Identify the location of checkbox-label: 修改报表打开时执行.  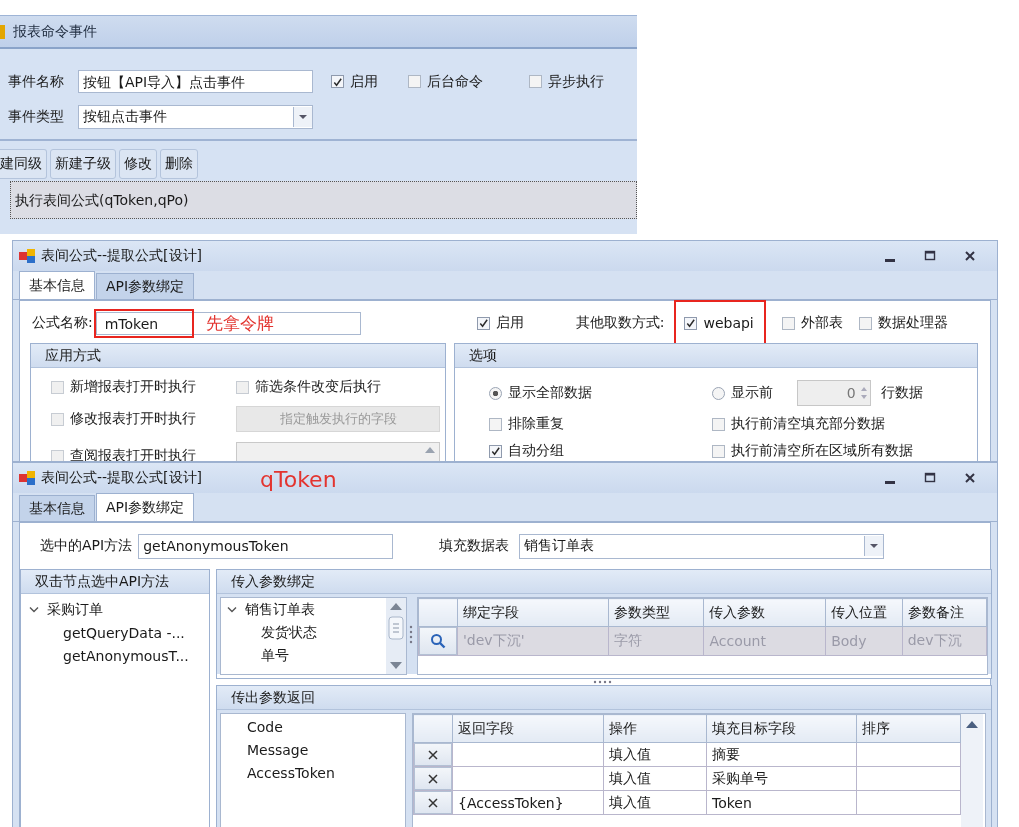
(133, 419).